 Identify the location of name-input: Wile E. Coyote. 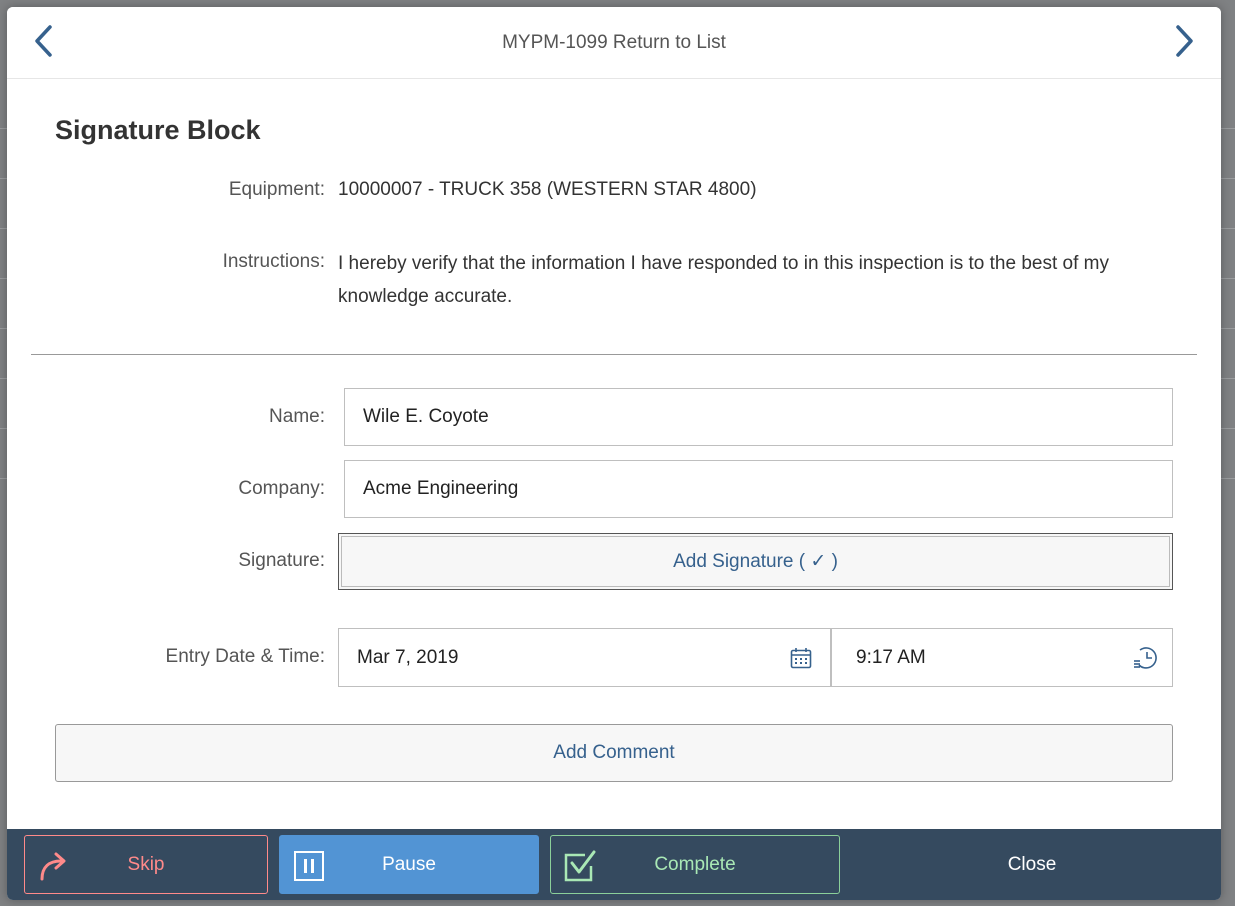
(758, 417).